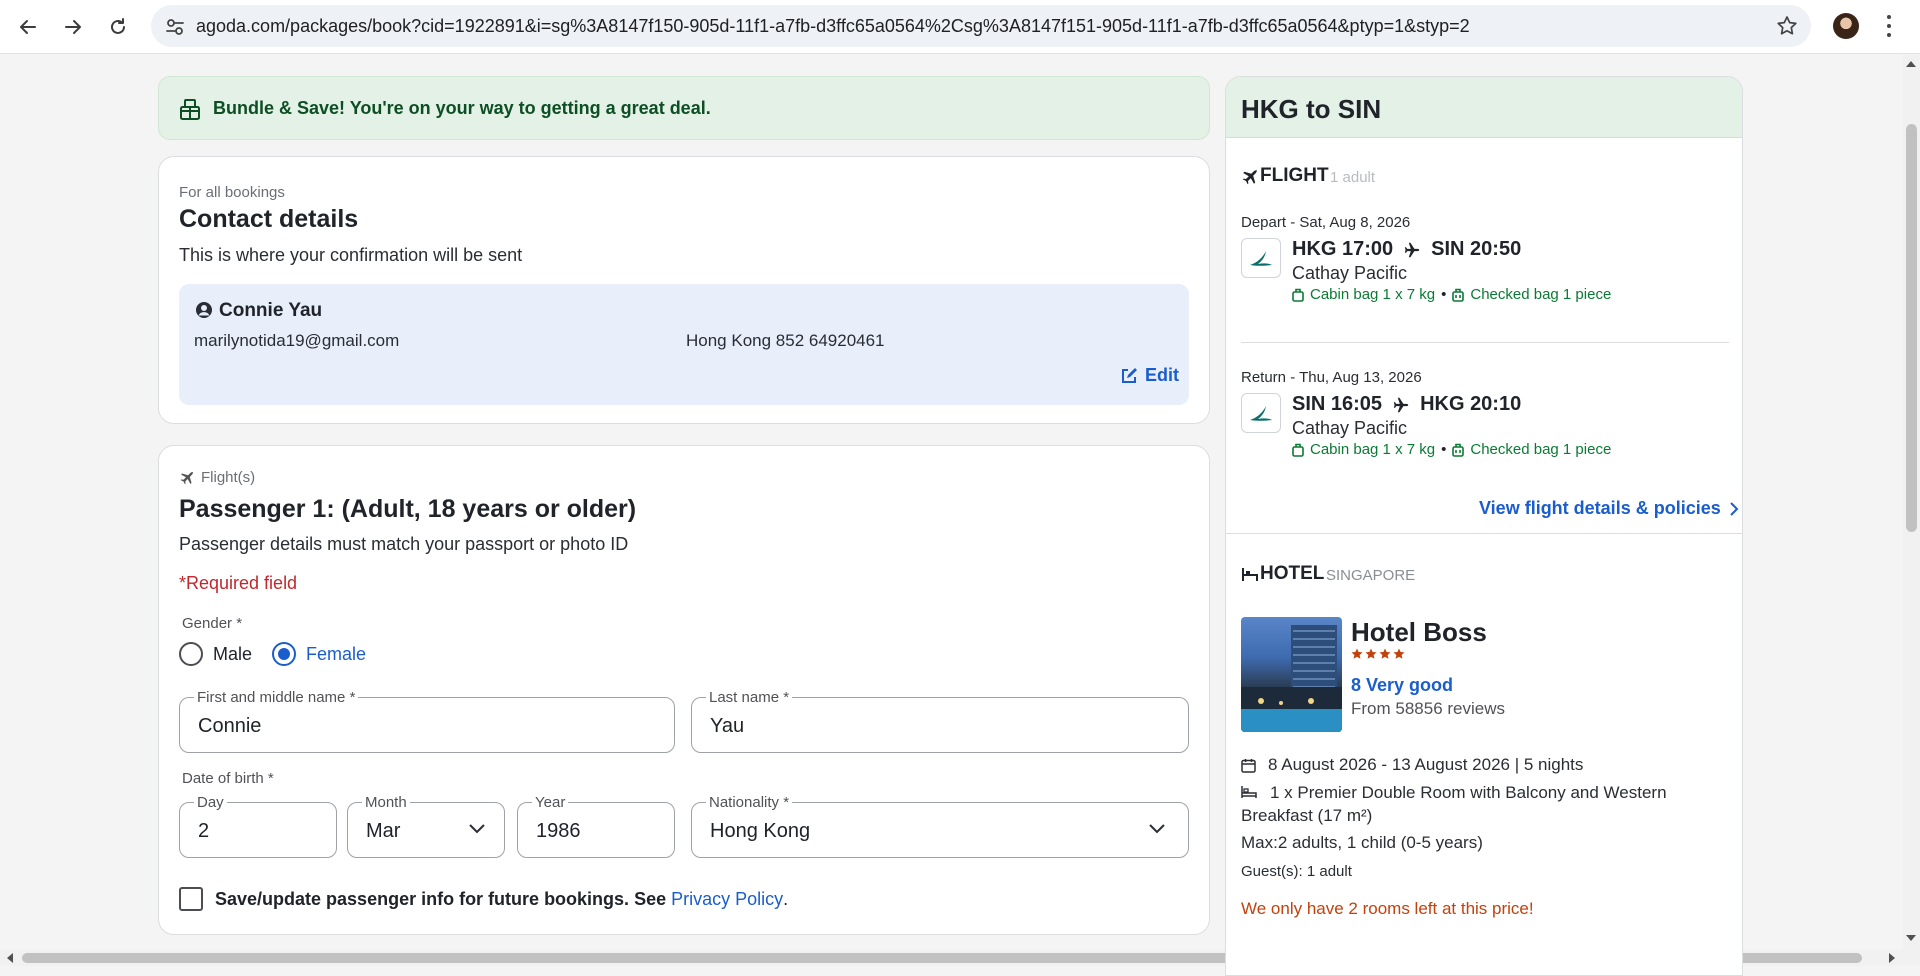 The image size is (1920, 976). Describe the element at coordinates (232, 192) in the screenshot. I see `contact-overline: For all bookings` at that location.